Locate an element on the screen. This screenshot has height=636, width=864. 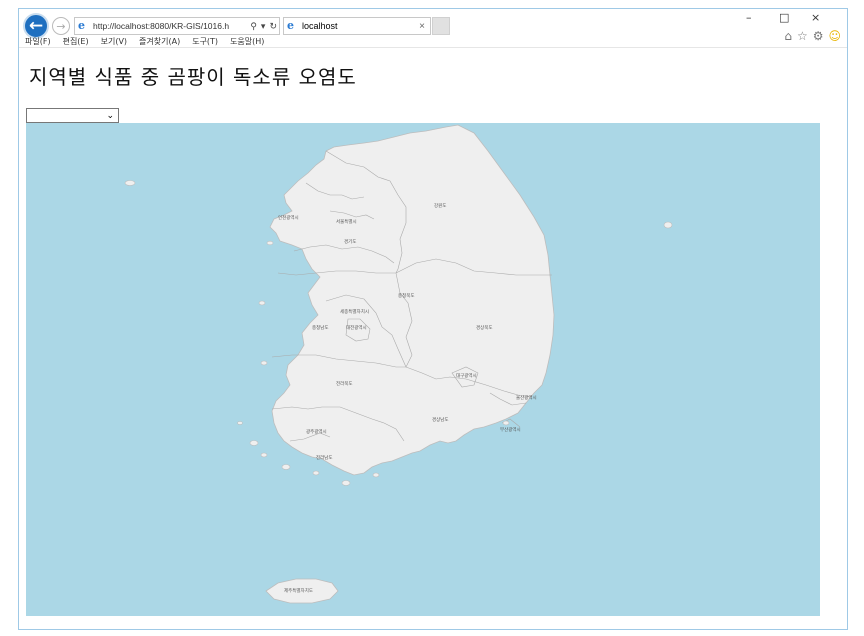
label-chungbuk: 충청북도 is located at coordinates (406, 295).